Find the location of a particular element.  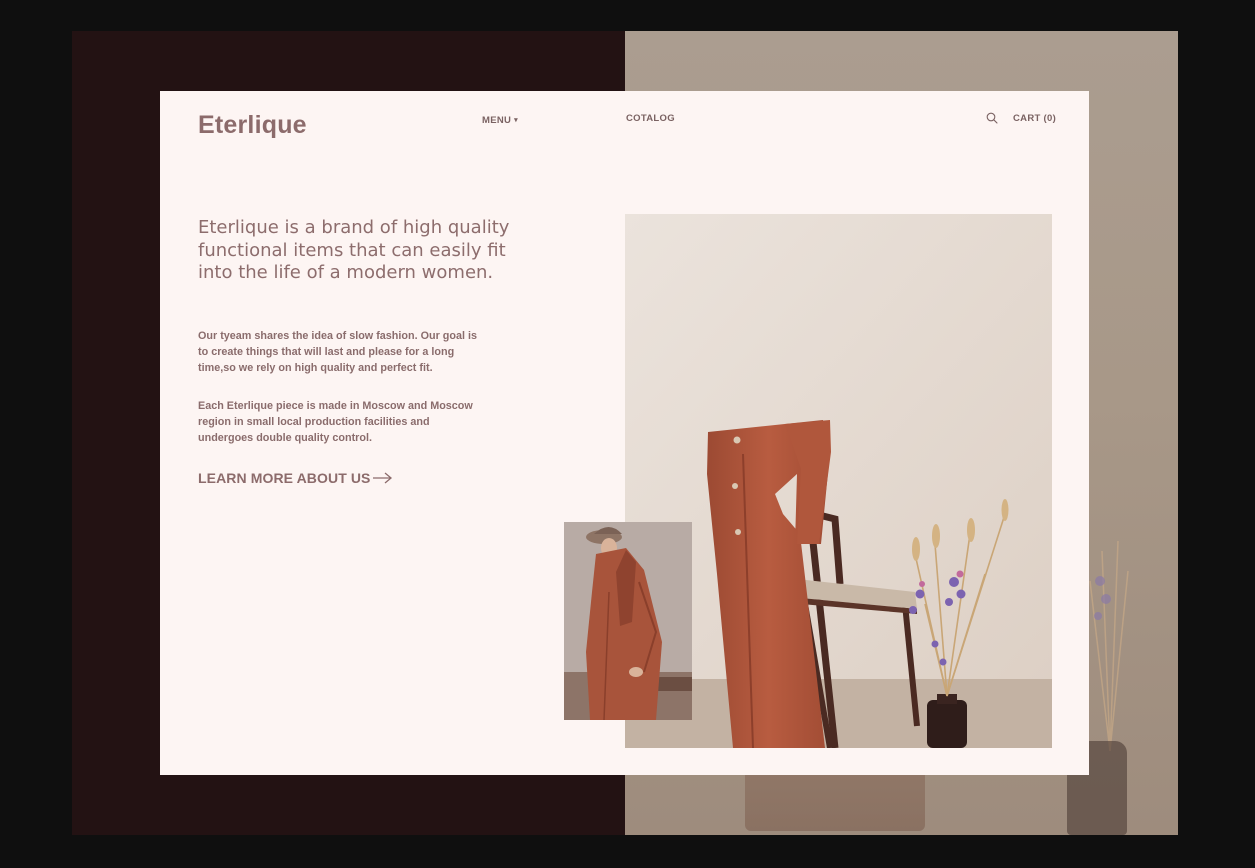

learn-more-label: LEARN MORE ABOUT US is located at coordinates (284, 478).